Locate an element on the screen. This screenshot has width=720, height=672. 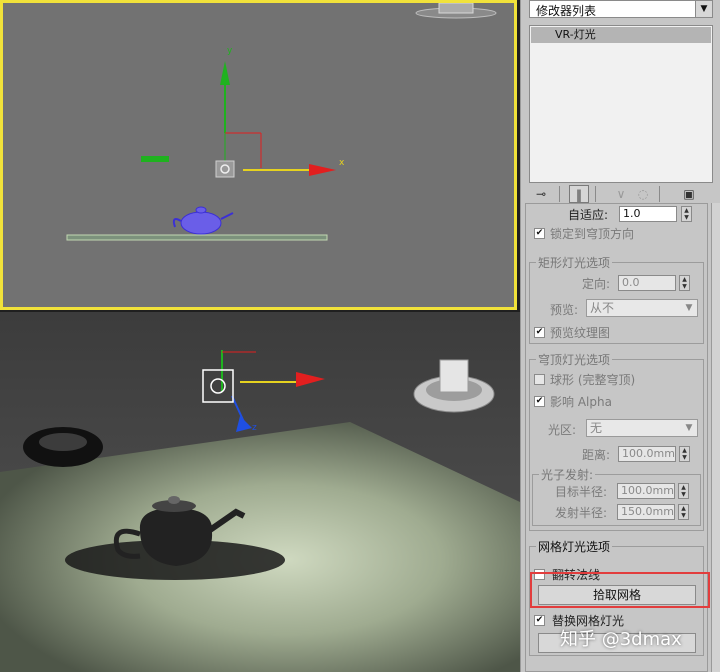
spherical-checkbox is located at coordinates (539, 379).